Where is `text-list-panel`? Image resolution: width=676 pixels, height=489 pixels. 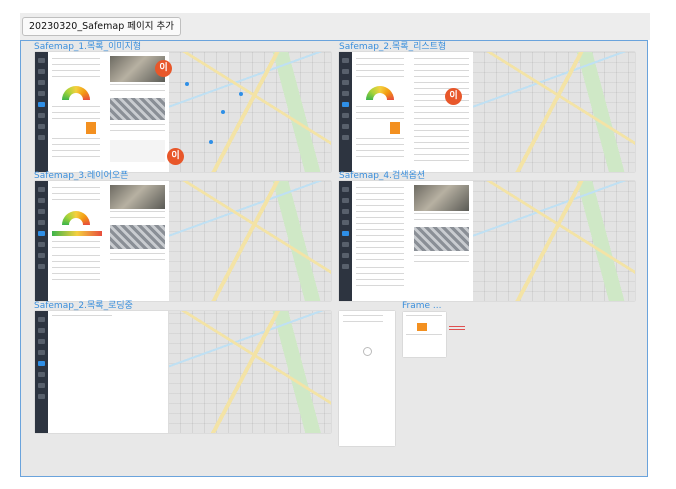
text-list-panel is located at coordinates (442, 112).